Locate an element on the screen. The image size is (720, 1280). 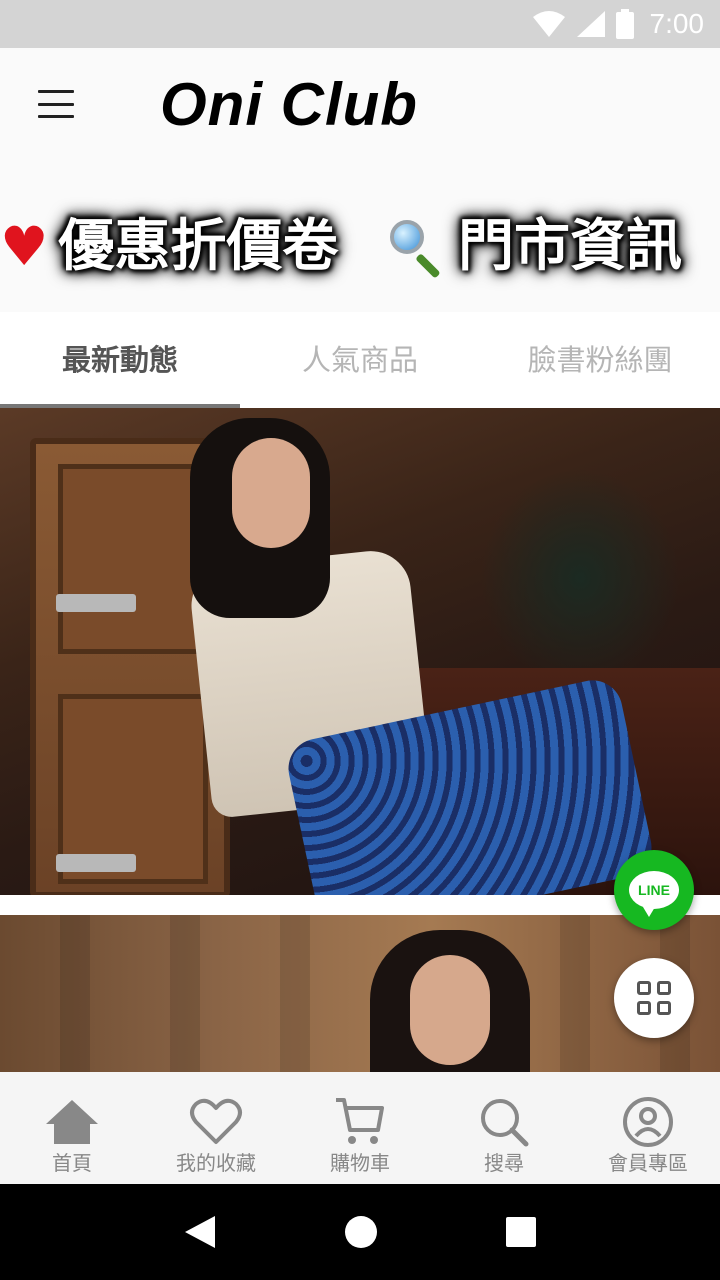
app-logo: Oni Club is located at coordinates (289, 104).